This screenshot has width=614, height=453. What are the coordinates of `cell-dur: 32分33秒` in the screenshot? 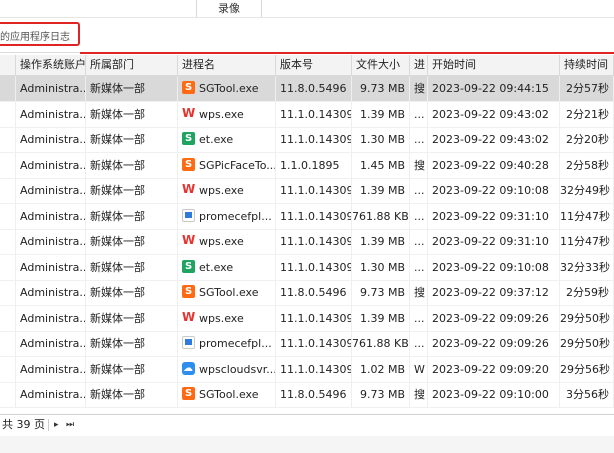 It's located at (587, 267).